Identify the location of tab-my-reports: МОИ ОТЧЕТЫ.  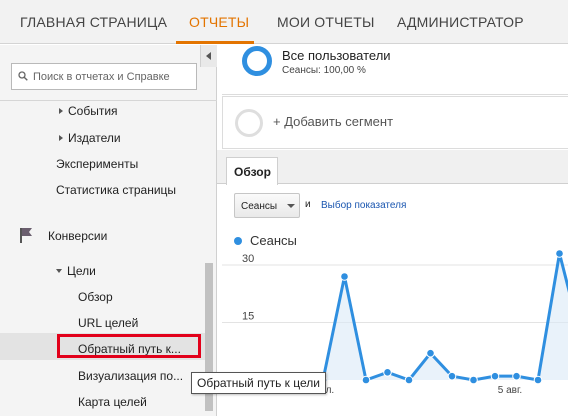
(326, 22).